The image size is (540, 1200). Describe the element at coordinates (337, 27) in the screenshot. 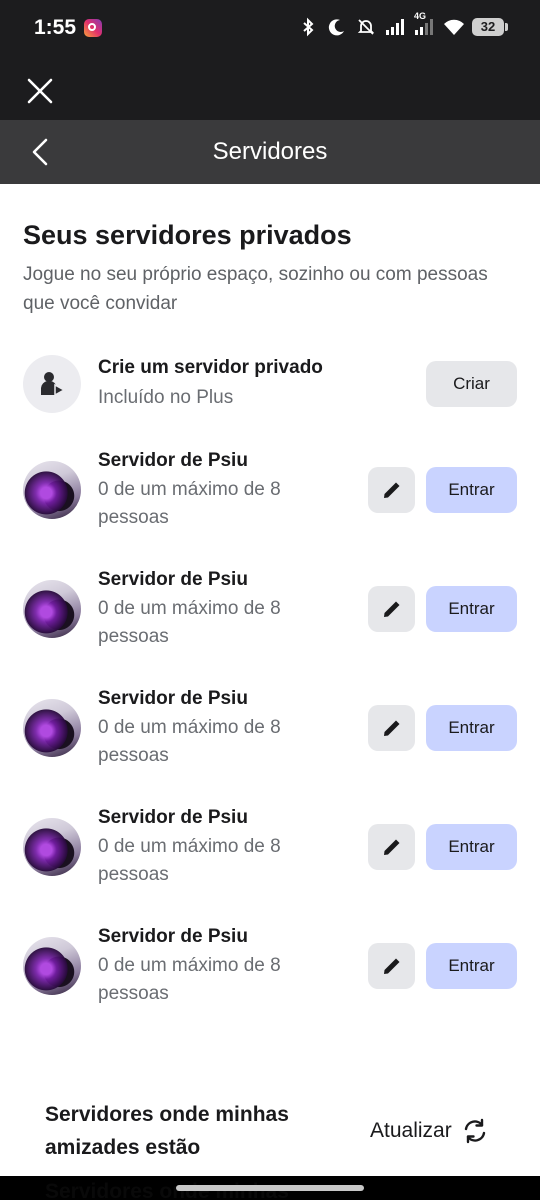

I see `moon-icon` at that location.